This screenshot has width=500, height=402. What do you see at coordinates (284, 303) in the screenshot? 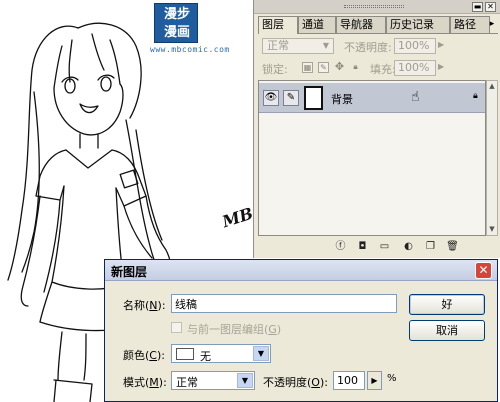
I see `layer-name-input` at bounding box center [284, 303].